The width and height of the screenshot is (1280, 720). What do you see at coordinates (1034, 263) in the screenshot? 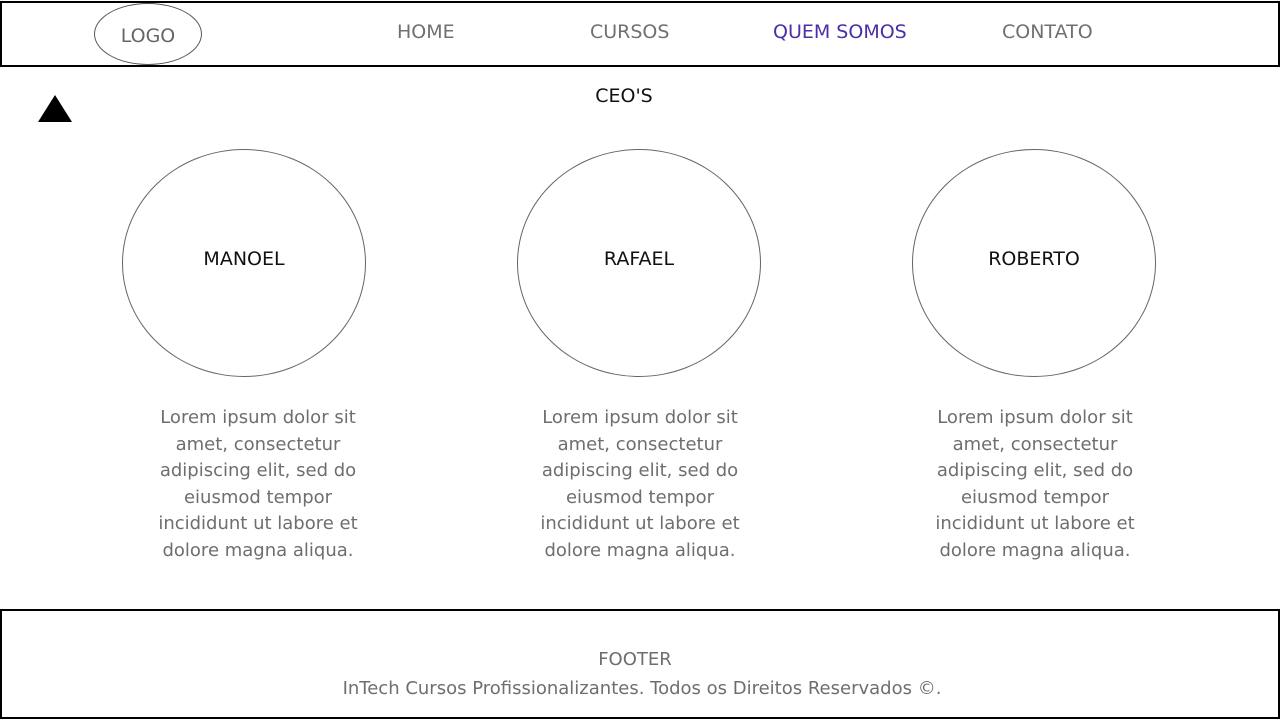
I see `ceo-photo: ROBERTO` at bounding box center [1034, 263].